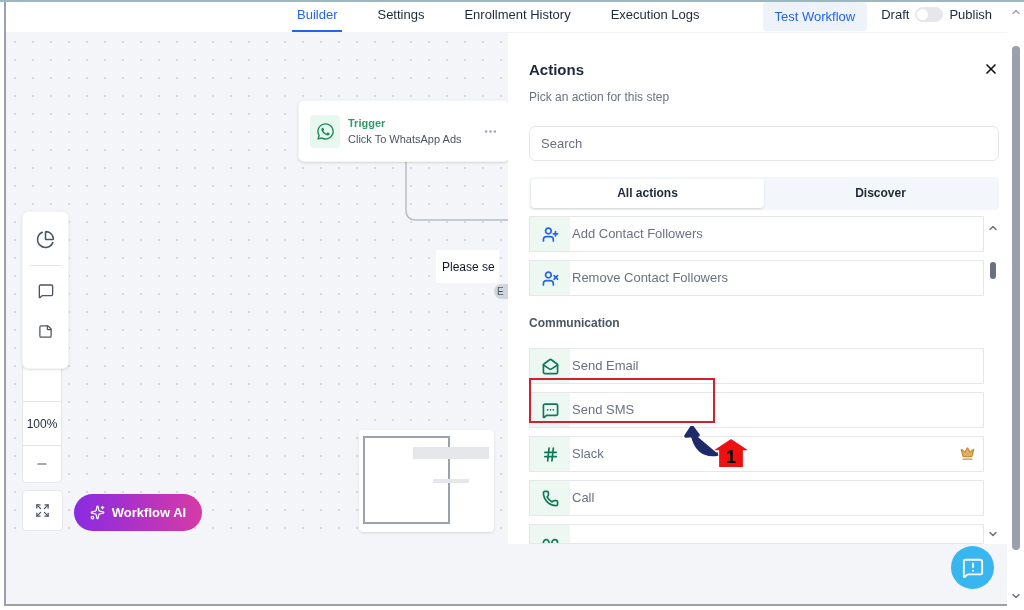  What do you see at coordinates (815, 16) in the screenshot?
I see `test-workflow-button: Test Workflow` at bounding box center [815, 16].